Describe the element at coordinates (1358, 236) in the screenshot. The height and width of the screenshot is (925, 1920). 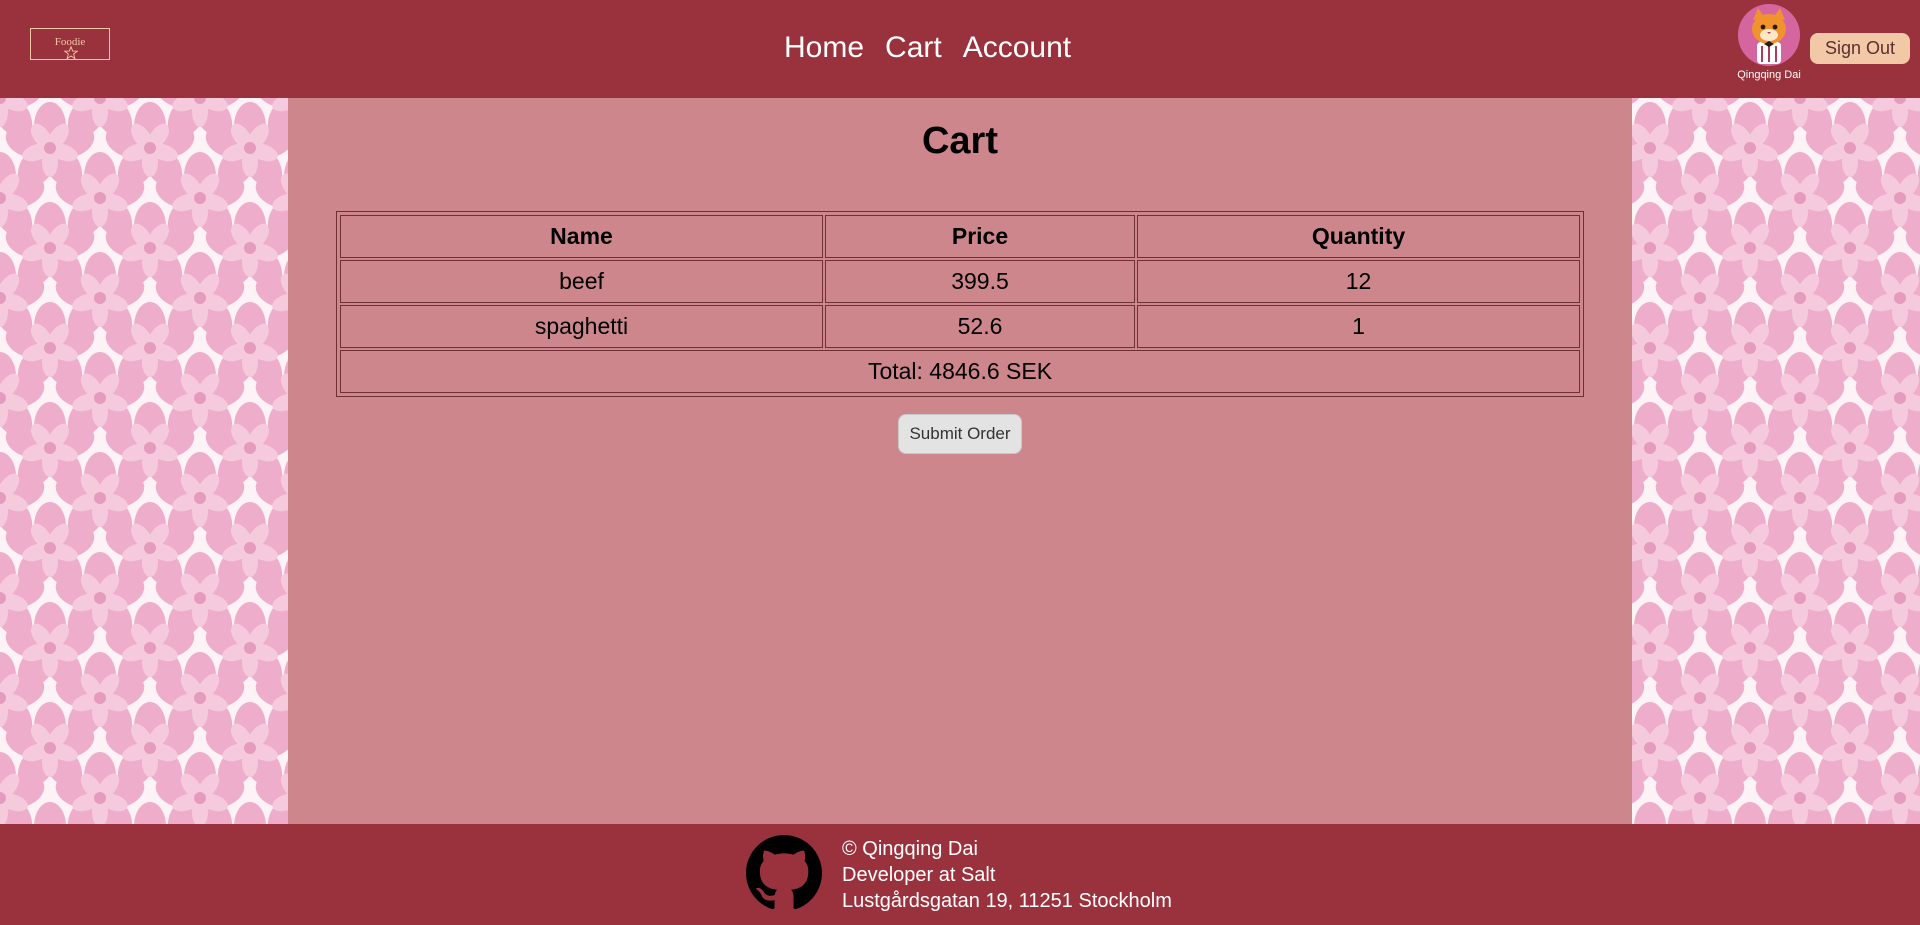
I see `column-header-quantity: Quantity` at that location.